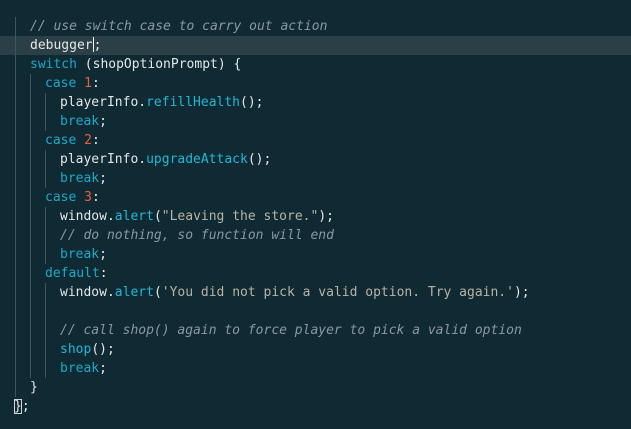  What do you see at coordinates (159, 64) in the screenshot?
I see `switch-expression: (shopOptionPrompt) {` at bounding box center [159, 64].